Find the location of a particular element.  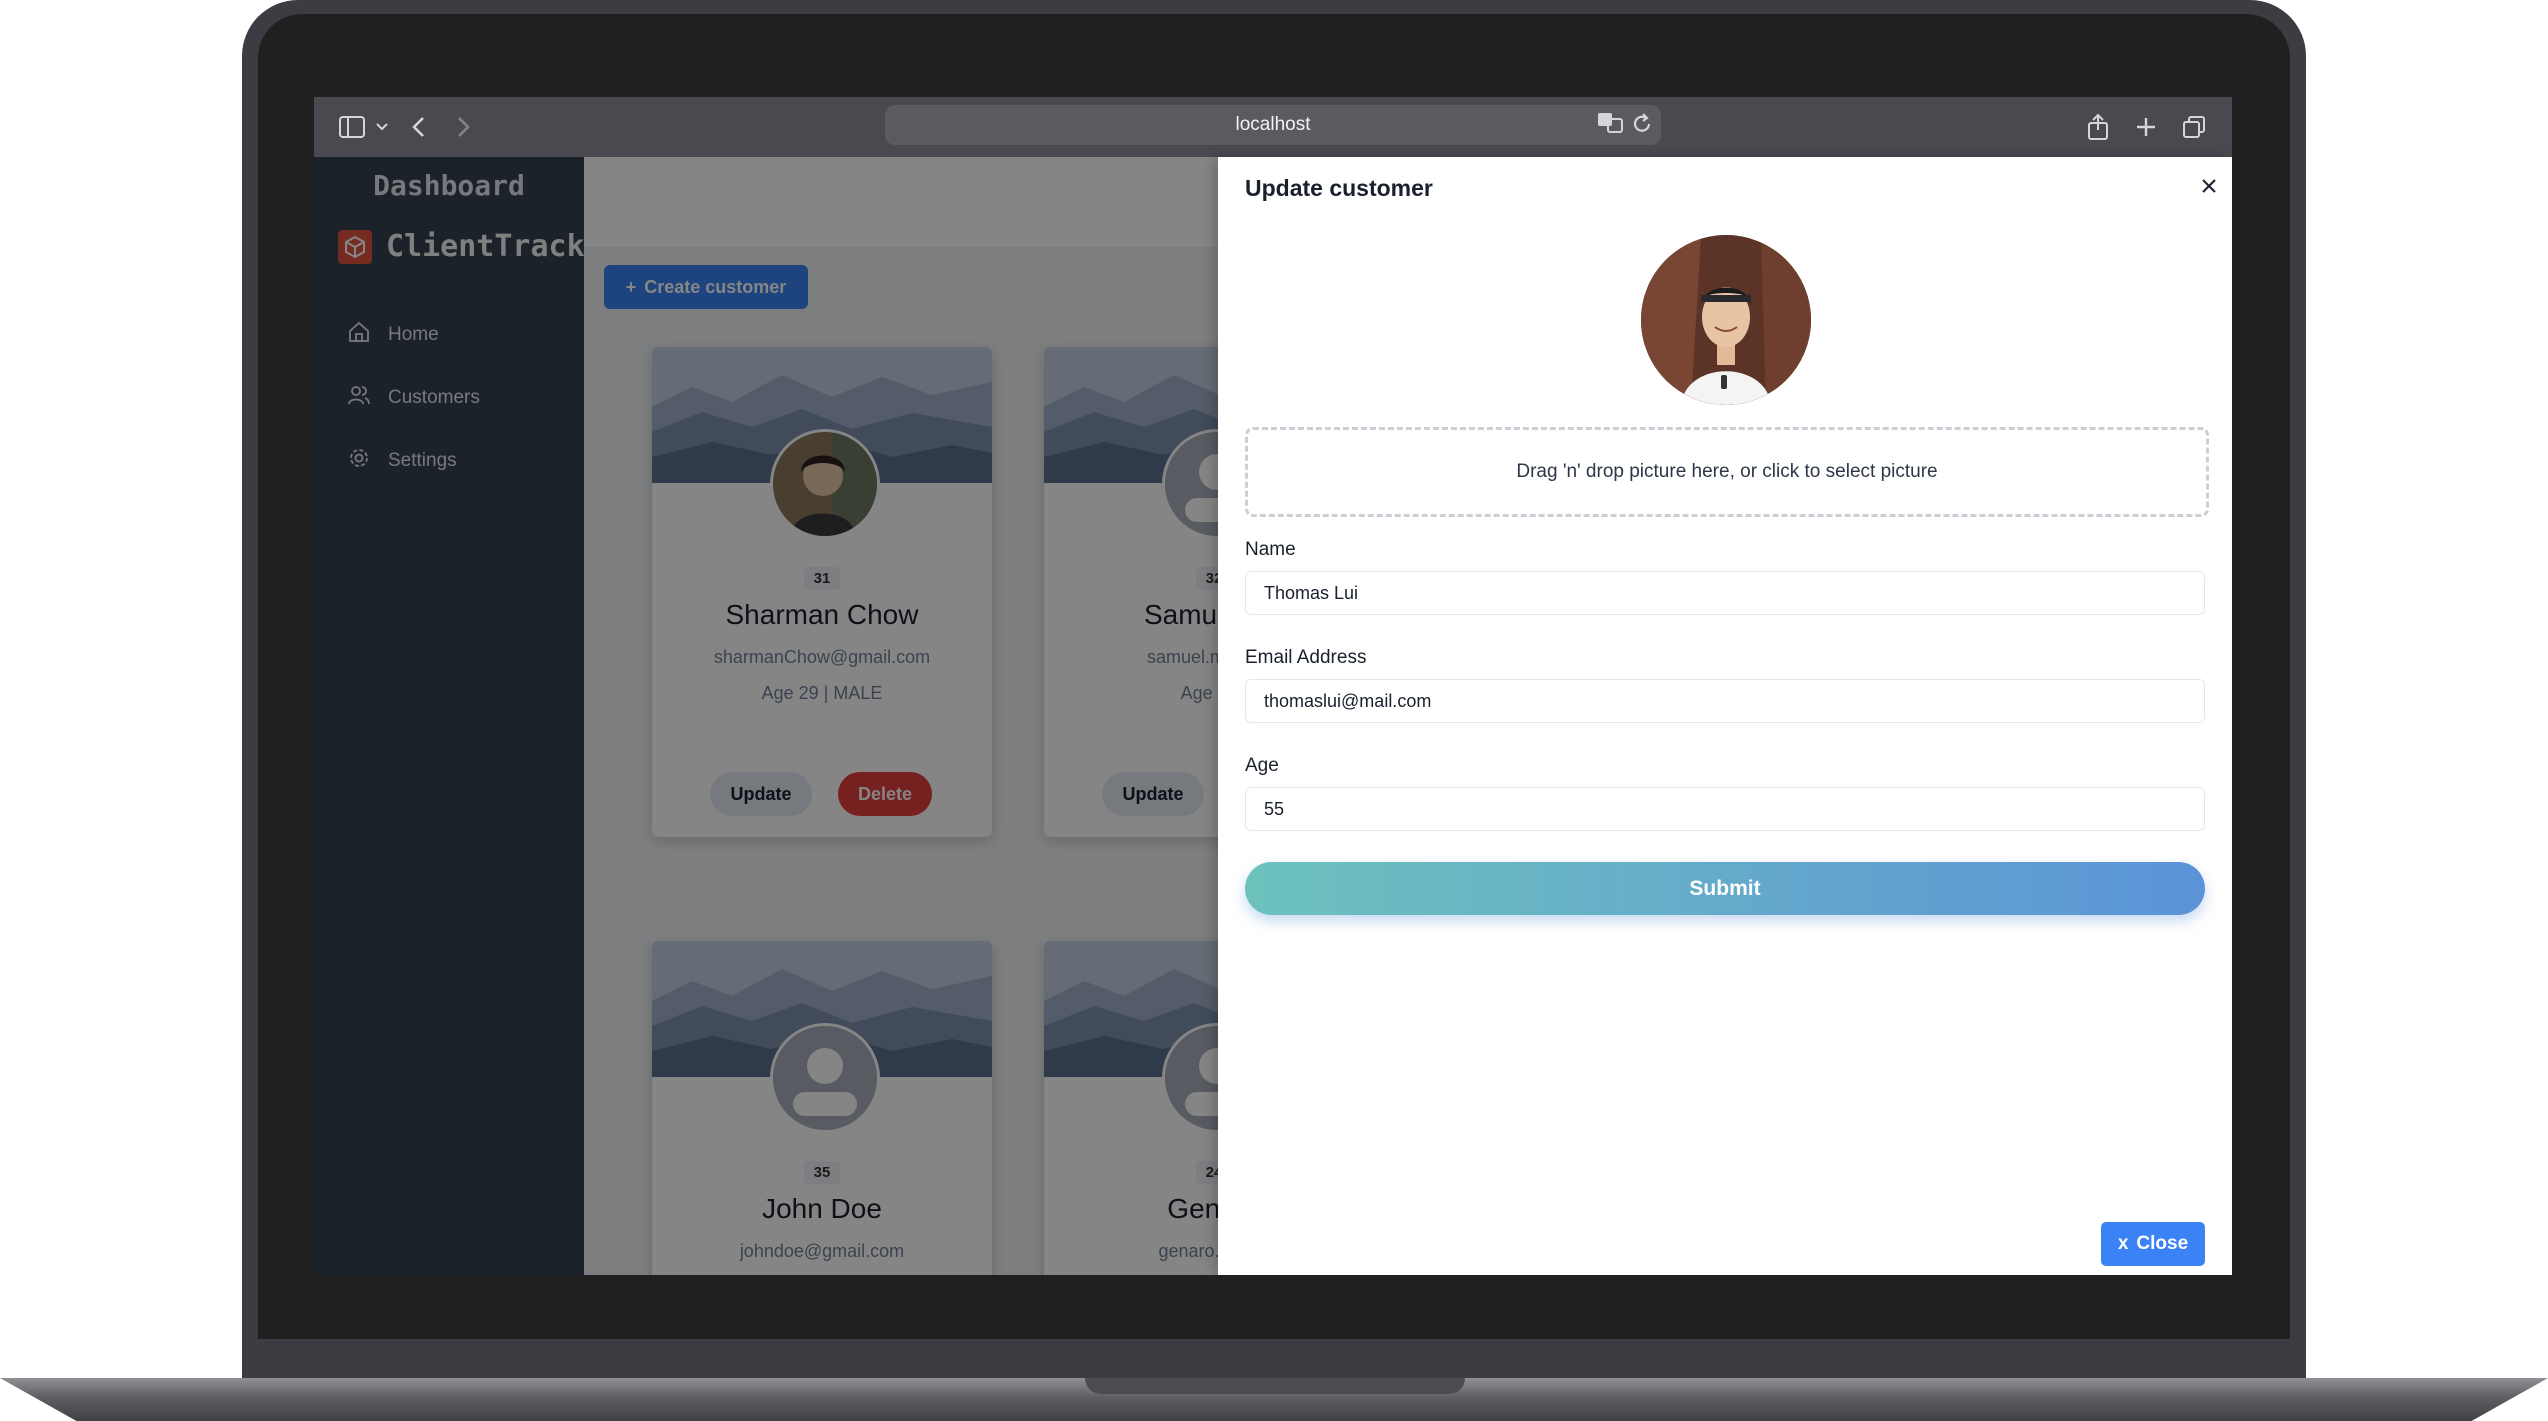

new-tab-icon is located at coordinates (2146, 127).